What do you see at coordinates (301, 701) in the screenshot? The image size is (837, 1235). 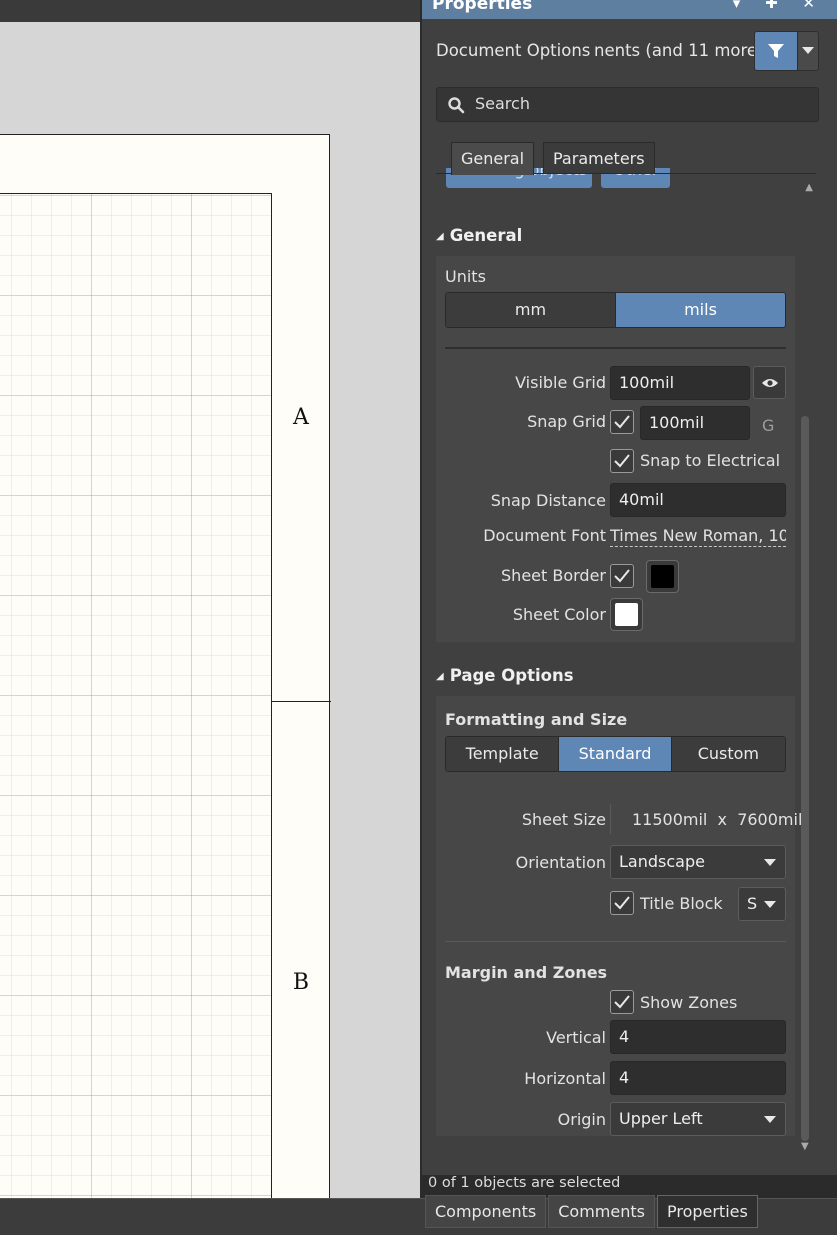 I see `zone-divider` at bounding box center [301, 701].